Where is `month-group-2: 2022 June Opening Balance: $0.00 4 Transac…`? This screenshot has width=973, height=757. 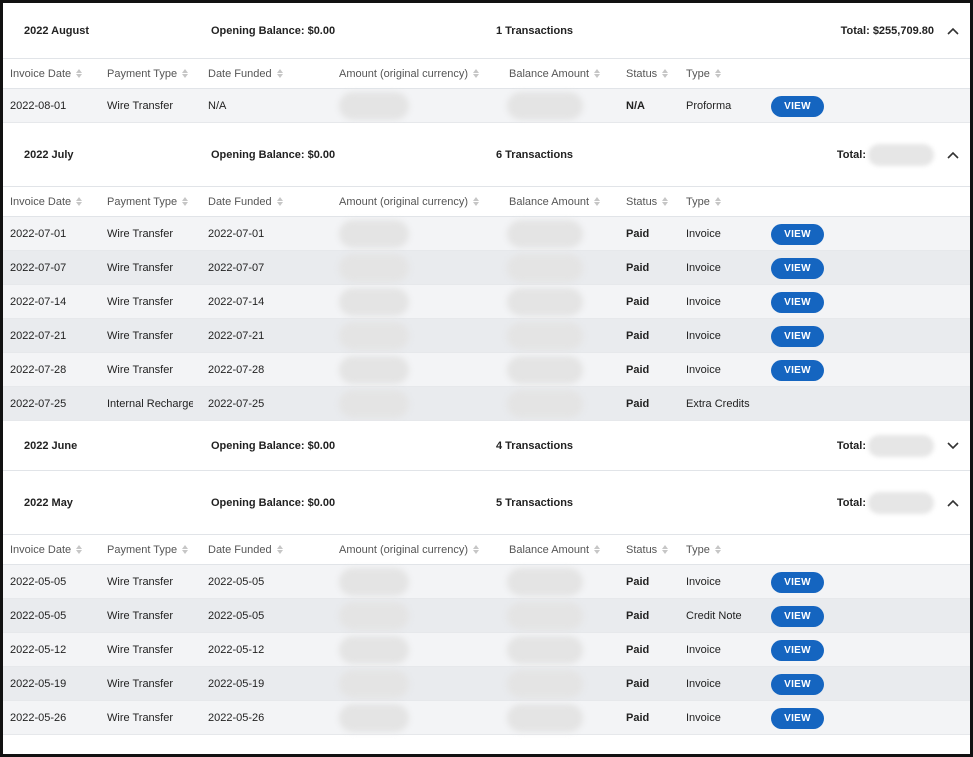
month-group-2: 2022 June Opening Balance: $0.00 4 Transac… is located at coordinates (486, 446).